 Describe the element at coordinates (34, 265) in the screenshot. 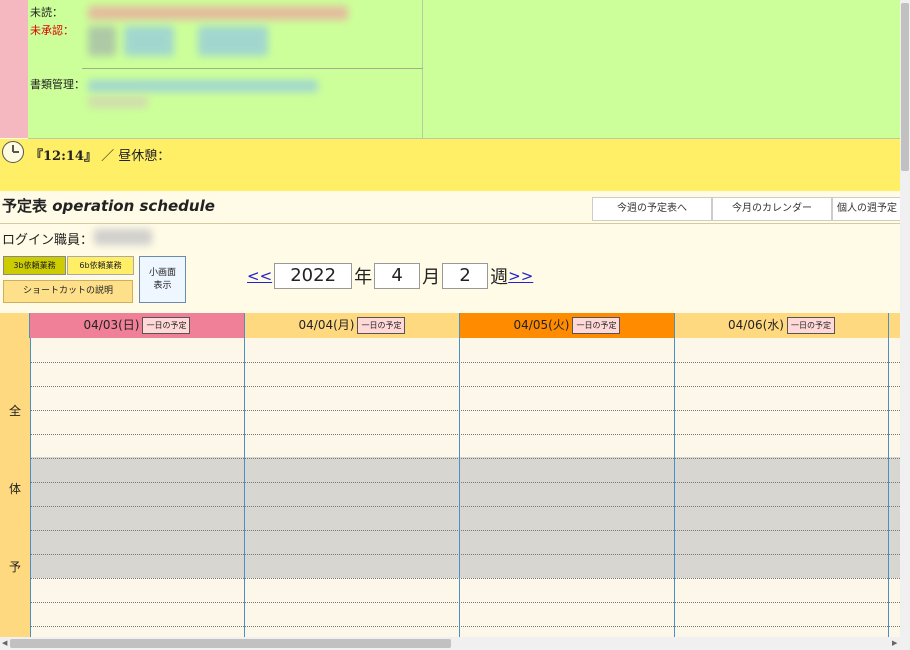

I see `request-3b-button: 3b依頼業務` at that location.